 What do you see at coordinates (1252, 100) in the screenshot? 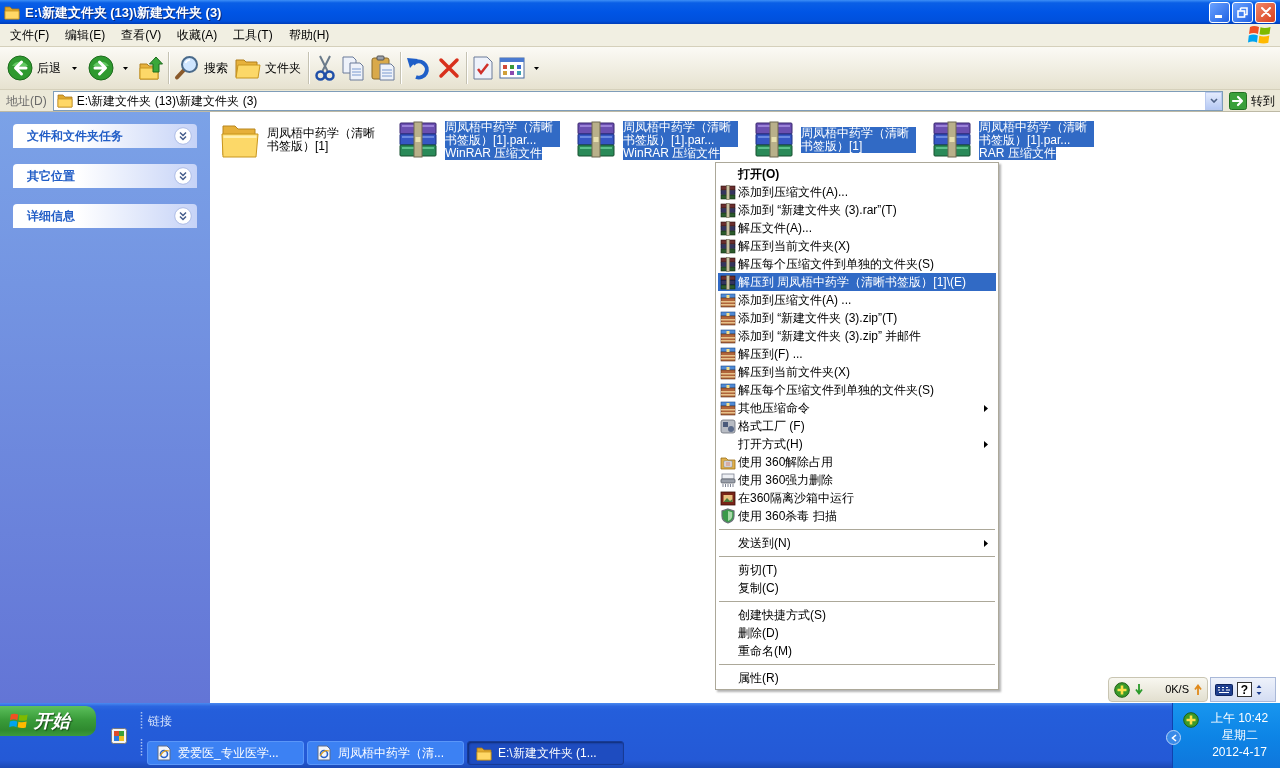
I see `go-button: 转到` at bounding box center [1252, 100].